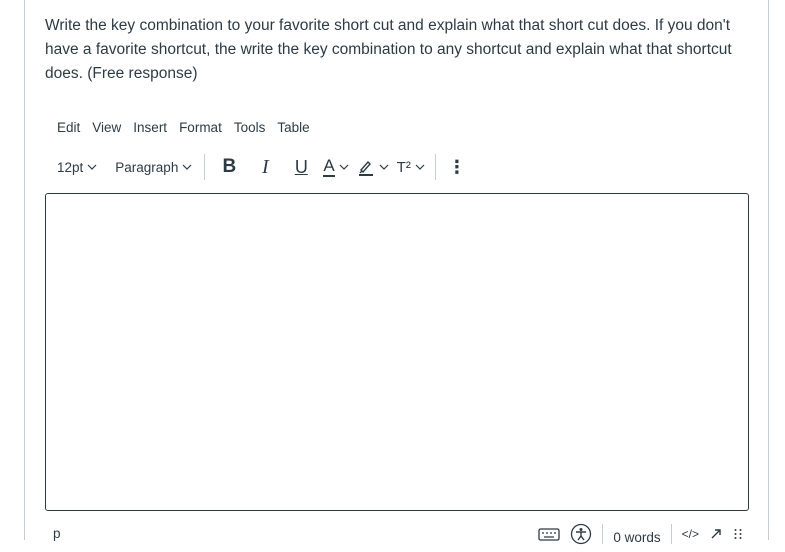  Describe the element at coordinates (329, 166) in the screenshot. I see `text-color-icon: A` at that location.